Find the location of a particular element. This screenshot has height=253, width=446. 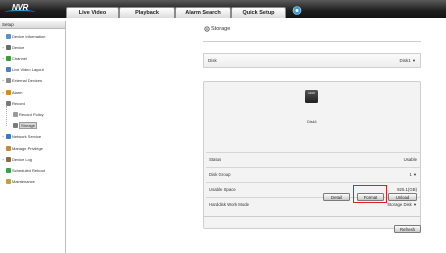

hdd-name: Disk1 is located at coordinates (311, 121).